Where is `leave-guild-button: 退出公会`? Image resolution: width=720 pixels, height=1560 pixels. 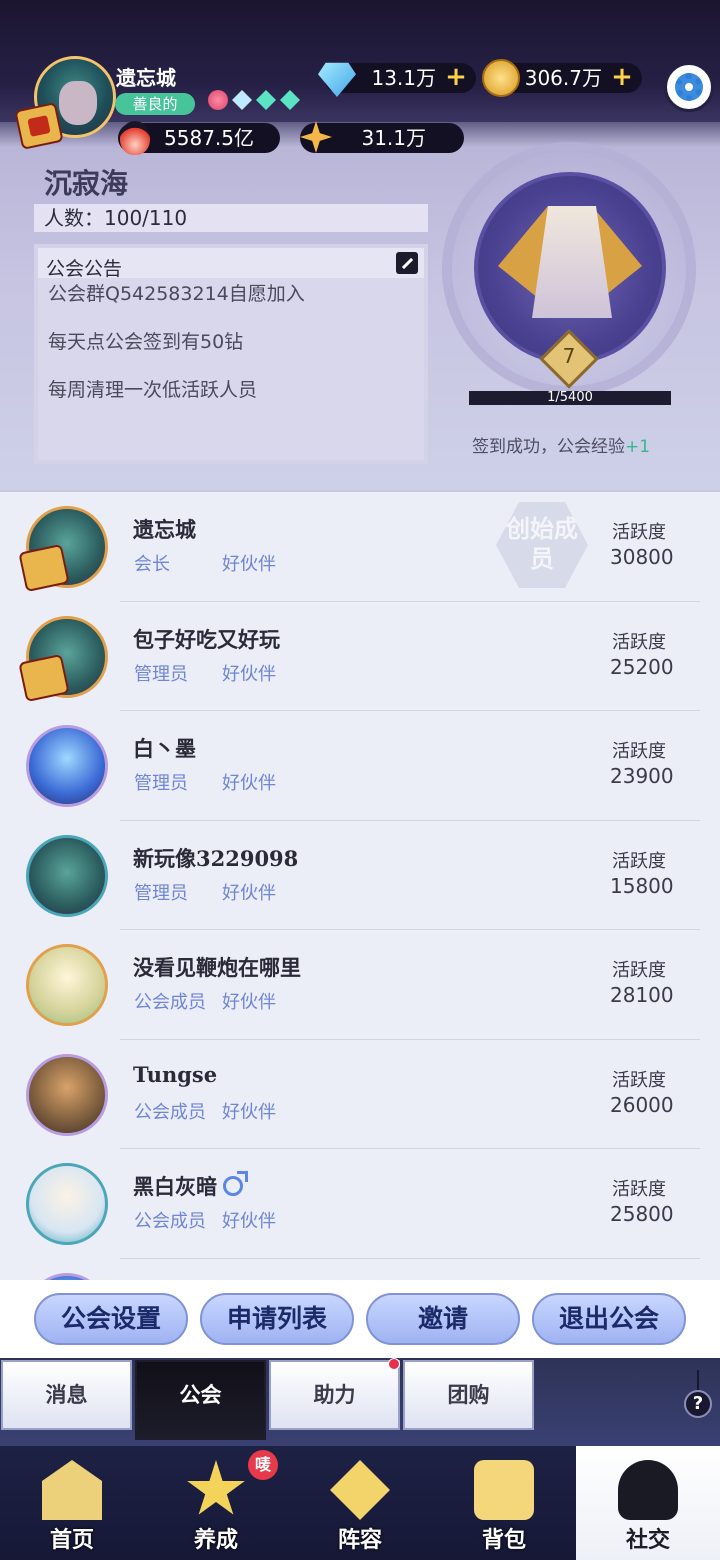 leave-guild-button: 退出公会 is located at coordinates (609, 1319).